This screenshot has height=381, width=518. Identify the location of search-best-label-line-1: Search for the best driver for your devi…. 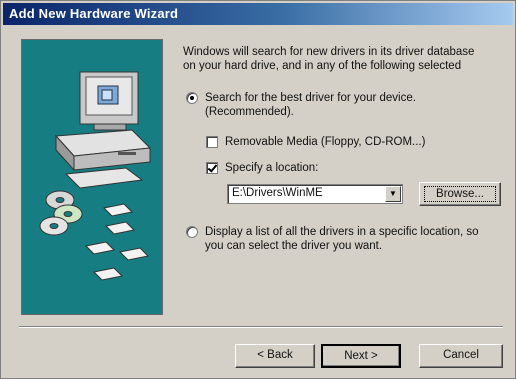
(310, 98).